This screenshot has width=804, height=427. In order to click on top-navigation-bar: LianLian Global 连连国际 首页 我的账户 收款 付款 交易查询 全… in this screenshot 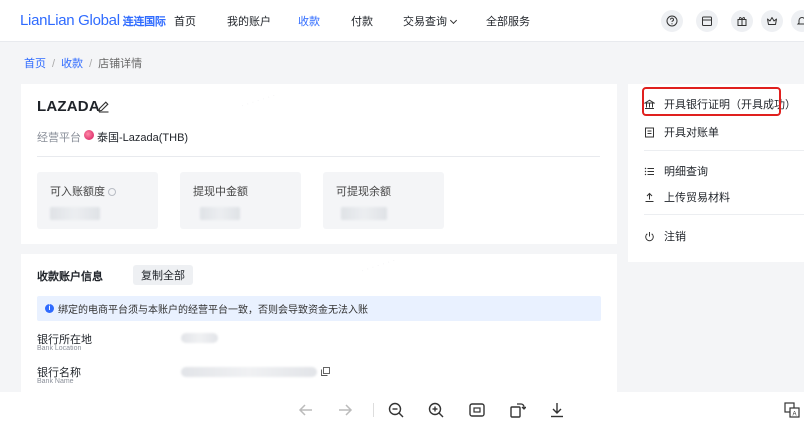, I will do `click(402, 21)`.